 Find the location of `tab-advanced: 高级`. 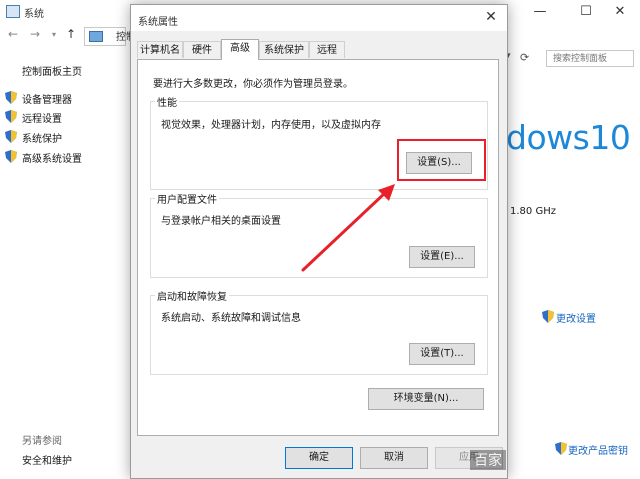

tab-advanced: 高级 is located at coordinates (240, 49).